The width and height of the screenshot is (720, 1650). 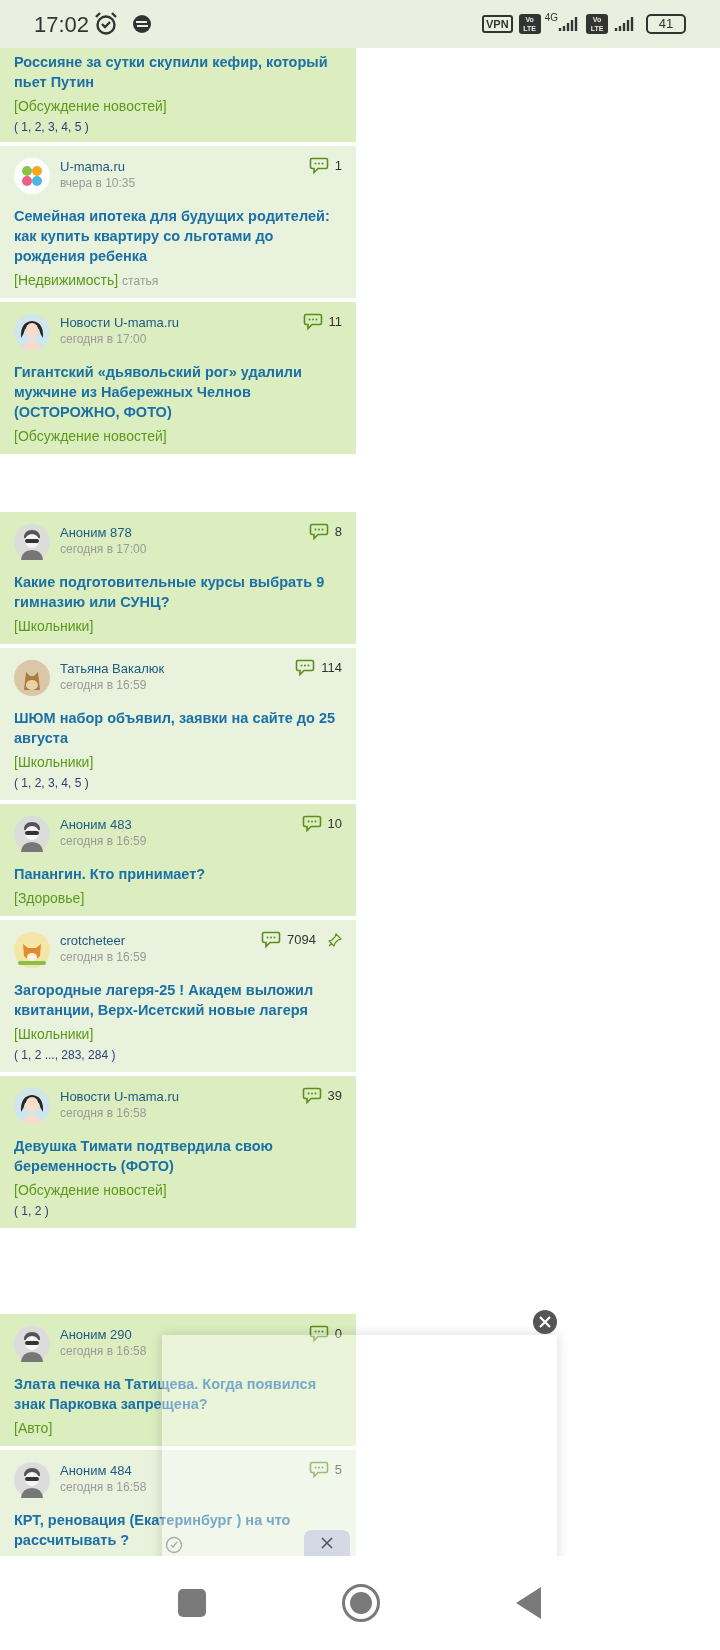 I want to click on comment-count: 11, so click(x=335, y=322).